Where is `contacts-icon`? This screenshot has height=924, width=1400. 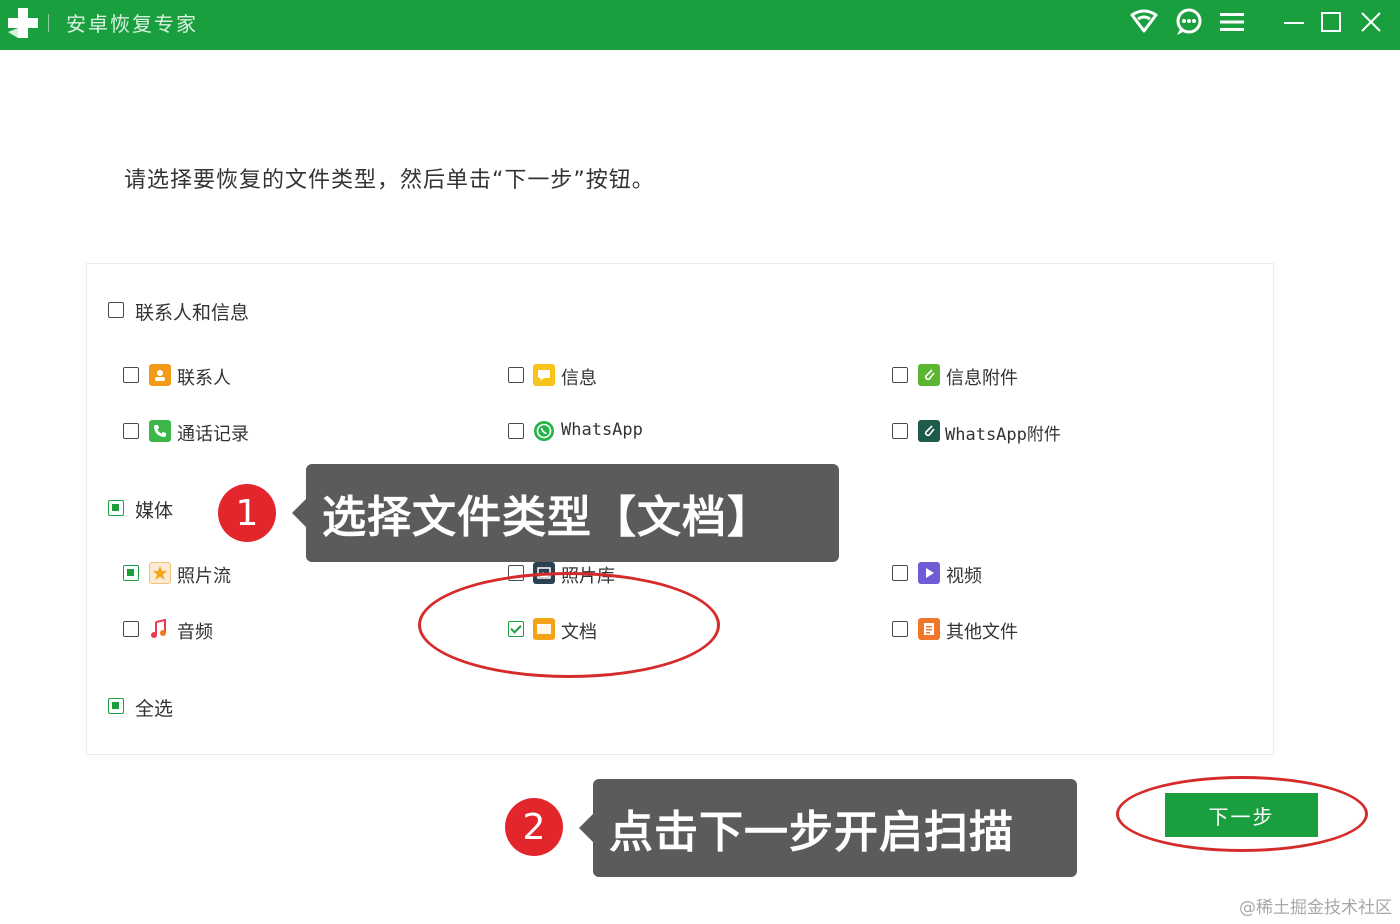 contacts-icon is located at coordinates (160, 375).